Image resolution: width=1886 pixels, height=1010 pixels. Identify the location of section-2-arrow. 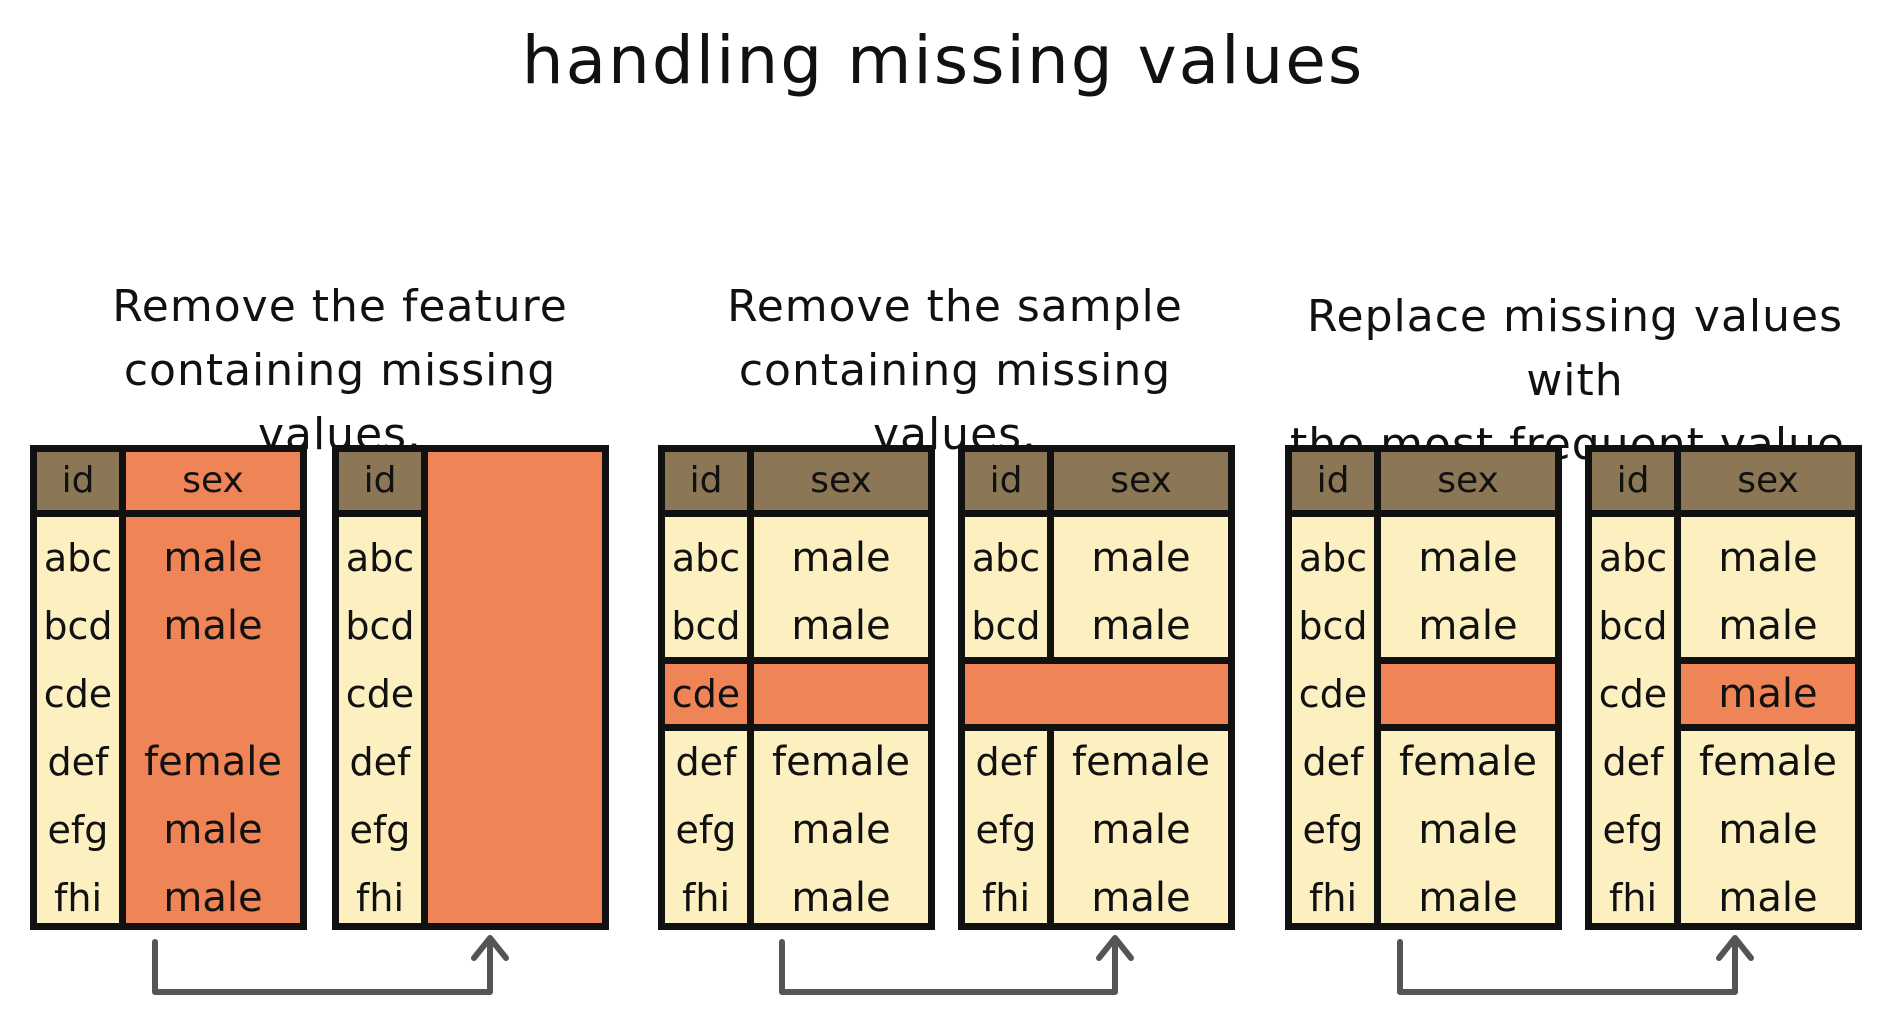
(948, 966).